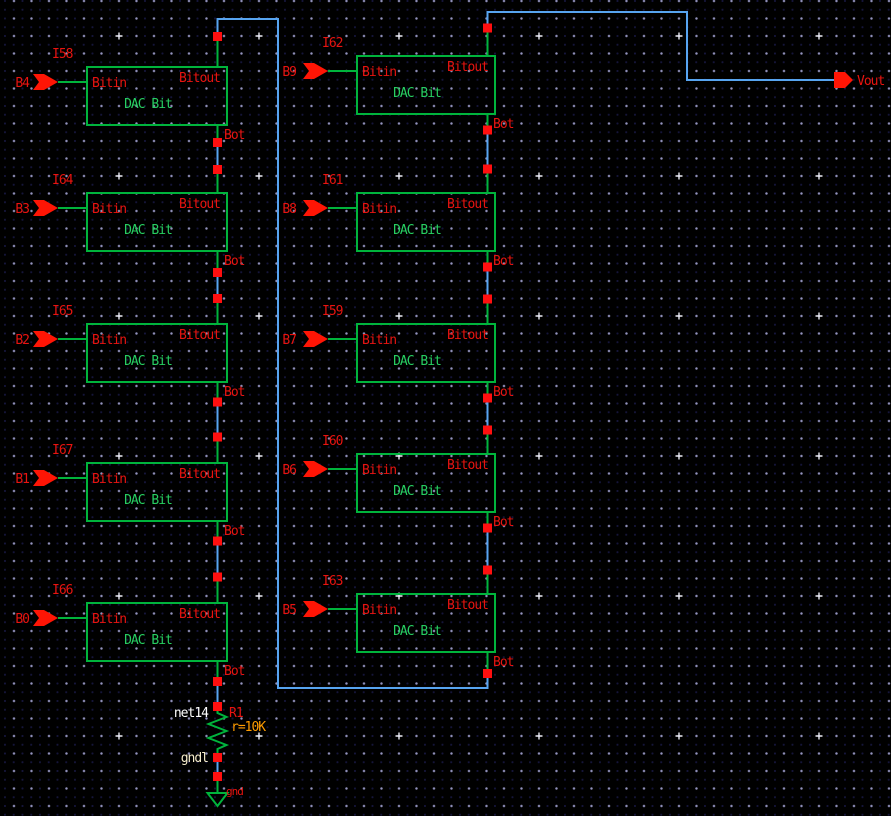 The width and height of the screenshot is (891, 816). I want to click on resistor-body, so click(217, 732).